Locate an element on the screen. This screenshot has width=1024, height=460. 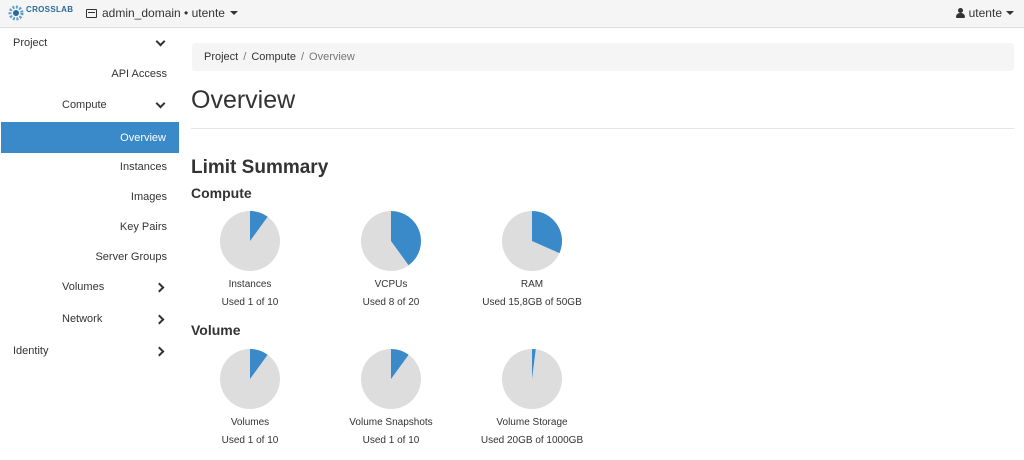
user-label: utente is located at coordinates (985, 13).